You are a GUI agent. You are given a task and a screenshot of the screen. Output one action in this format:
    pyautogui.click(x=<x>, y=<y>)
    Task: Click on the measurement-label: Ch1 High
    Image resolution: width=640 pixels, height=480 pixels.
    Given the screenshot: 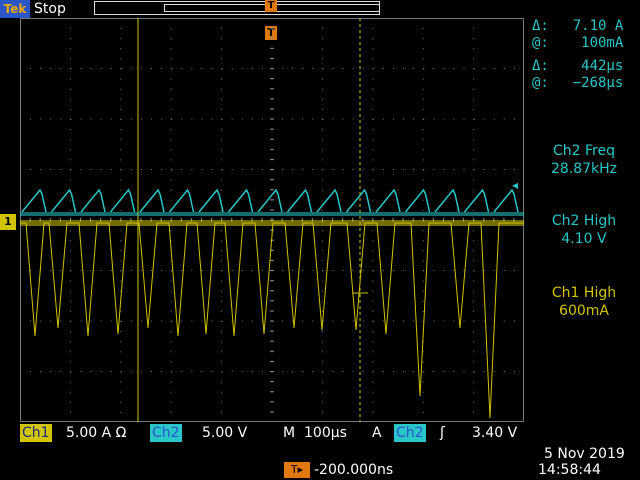 What is the action you would take?
    pyautogui.click(x=584, y=293)
    